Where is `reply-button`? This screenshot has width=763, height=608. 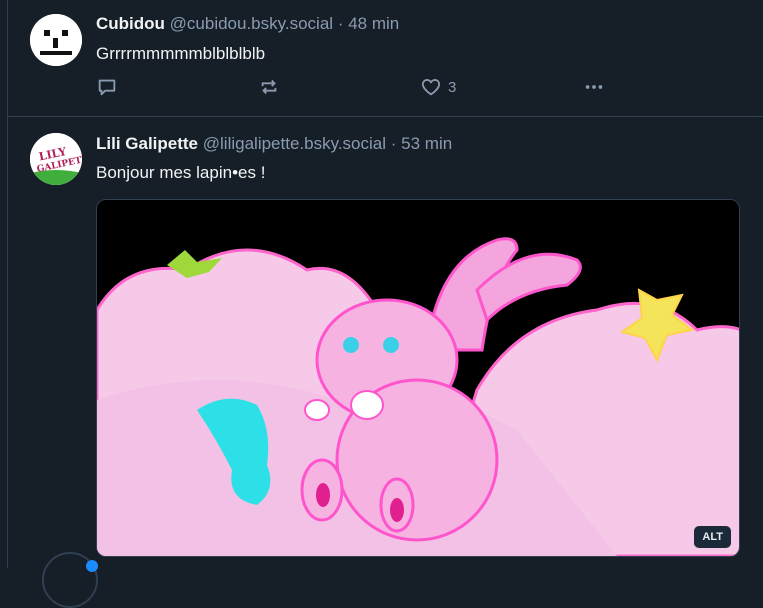
reply-button is located at coordinates (107, 87).